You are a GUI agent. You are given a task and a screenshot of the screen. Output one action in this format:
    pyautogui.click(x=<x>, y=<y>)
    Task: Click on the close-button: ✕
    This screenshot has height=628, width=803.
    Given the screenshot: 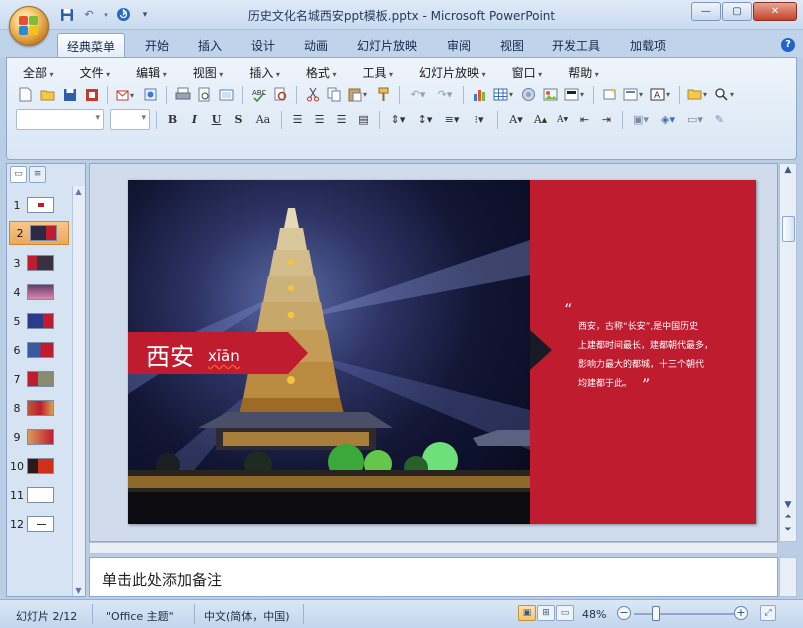 What is the action you would take?
    pyautogui.click(x=775, y=11)
    